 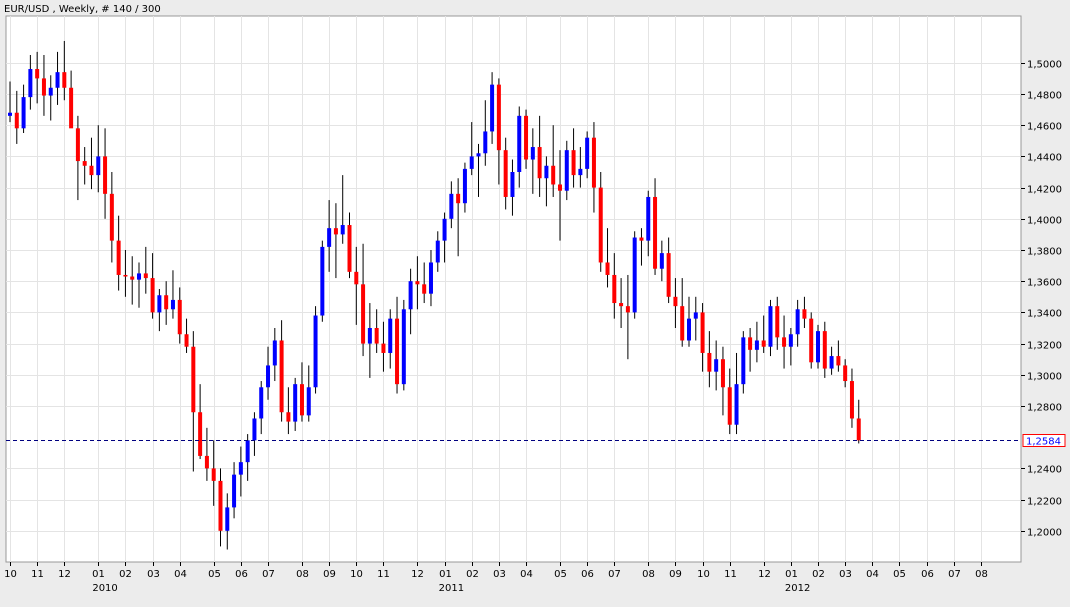 I want to click on month-tick-label: 05, so click(x=214, y=574).